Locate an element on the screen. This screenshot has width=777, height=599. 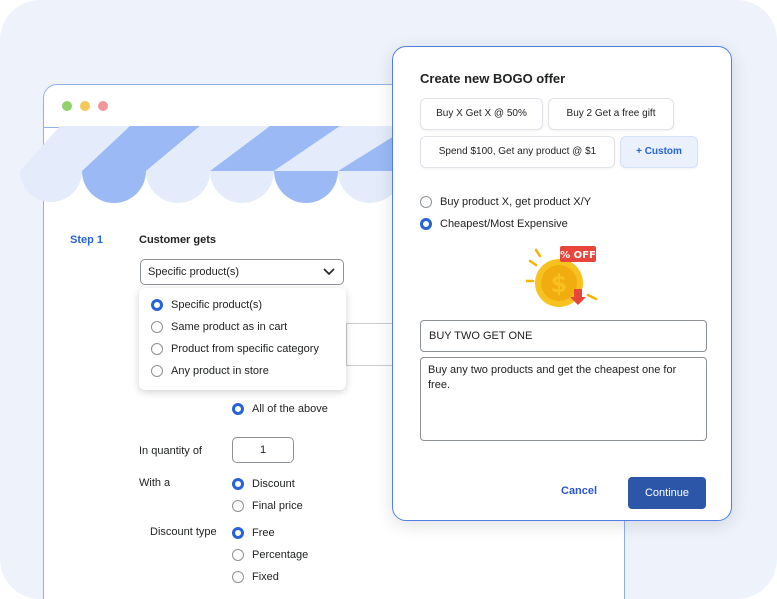
option-label: Any product in store is located at coordinates (220, 371).